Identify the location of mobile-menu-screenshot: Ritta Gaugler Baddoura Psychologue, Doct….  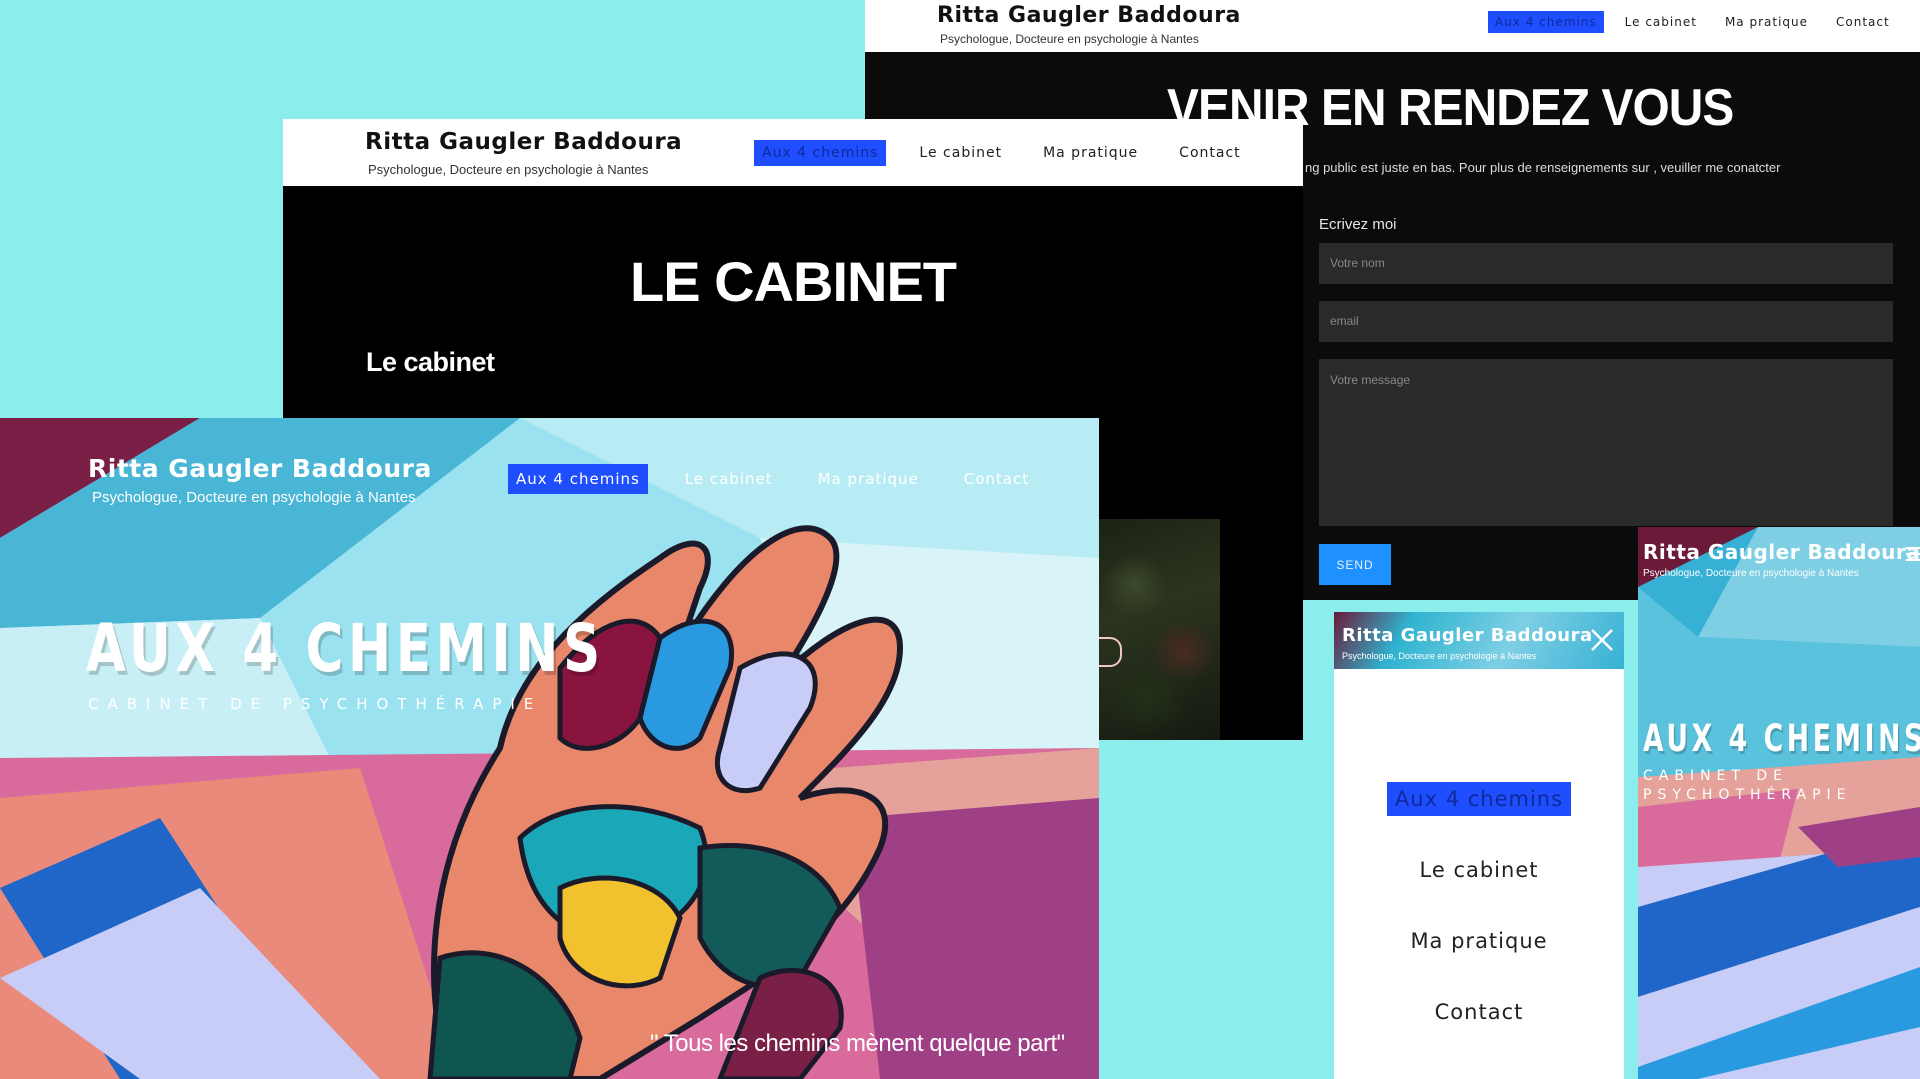
(1479, 845).